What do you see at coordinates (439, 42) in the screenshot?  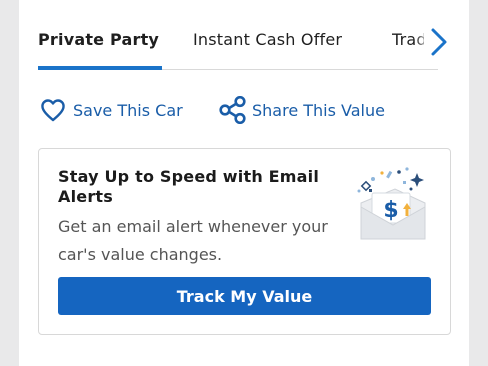 I see `chevron-right-icon` at bounding box center [439, 42].